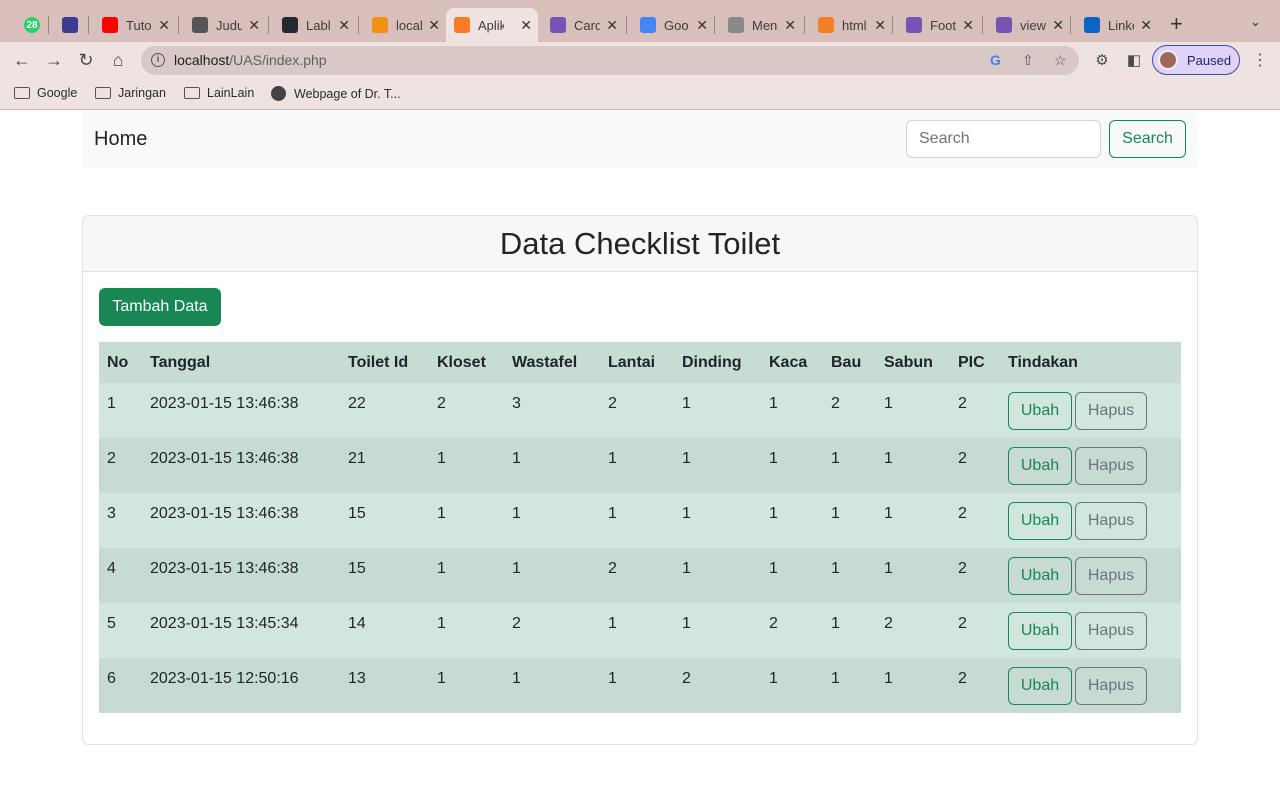 The height and width of the screenshot is (800, 1280). I want to click on search-input, so click(1003, 139).